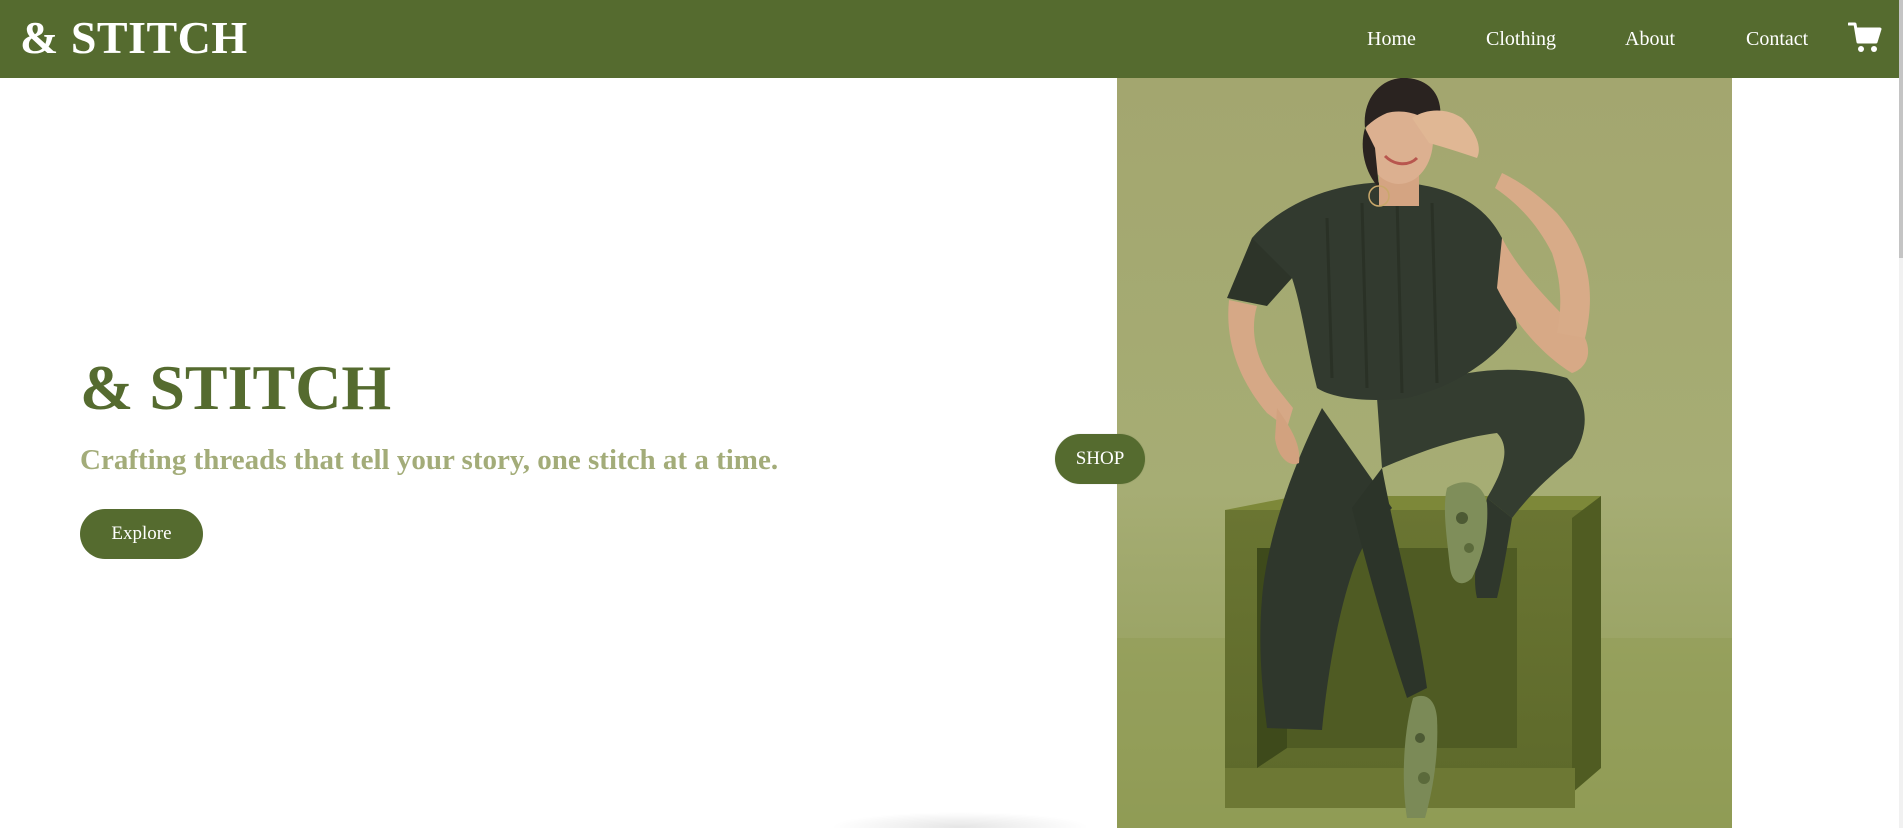  I want to click on nav-contact-link: Contact, so click(1777, 39).